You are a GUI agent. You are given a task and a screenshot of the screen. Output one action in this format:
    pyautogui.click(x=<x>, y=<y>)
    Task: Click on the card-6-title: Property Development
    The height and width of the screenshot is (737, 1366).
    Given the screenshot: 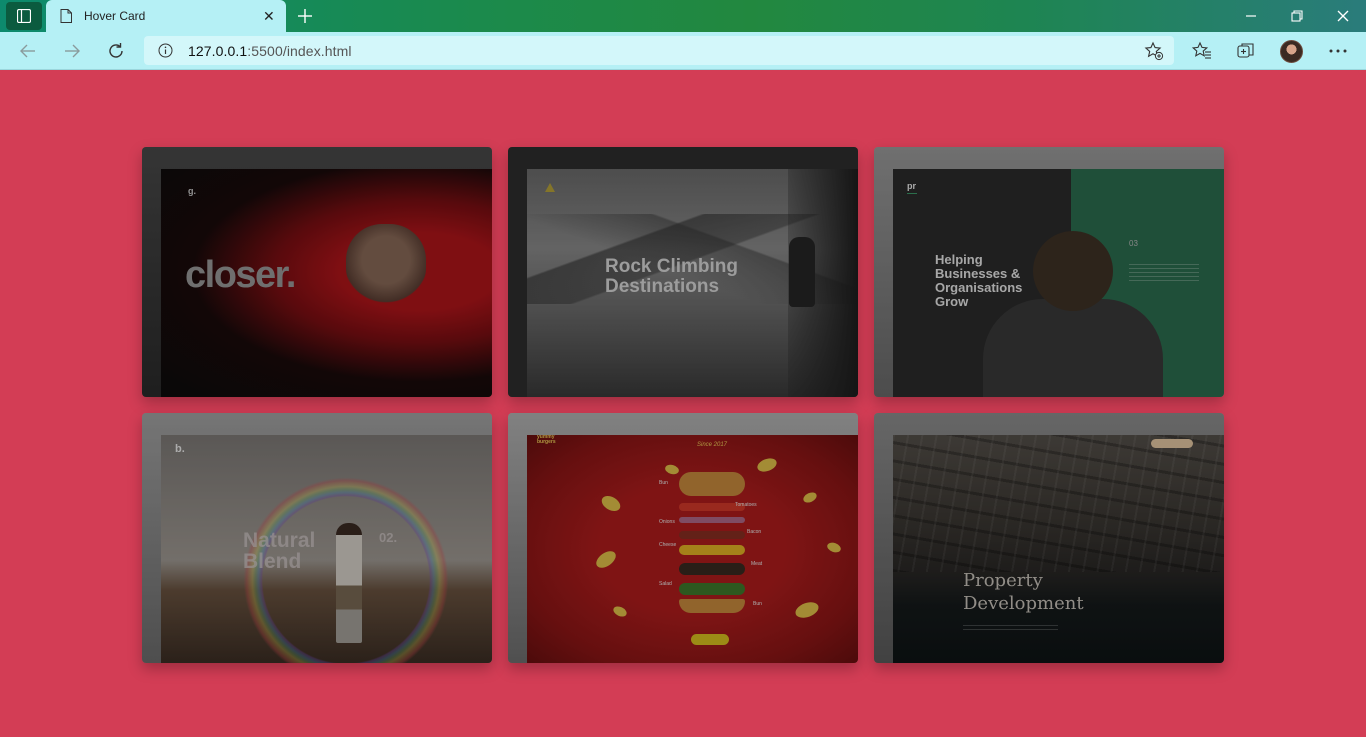 What is the action you would take?
    pyautogui.click(x=1023, y=592)
    